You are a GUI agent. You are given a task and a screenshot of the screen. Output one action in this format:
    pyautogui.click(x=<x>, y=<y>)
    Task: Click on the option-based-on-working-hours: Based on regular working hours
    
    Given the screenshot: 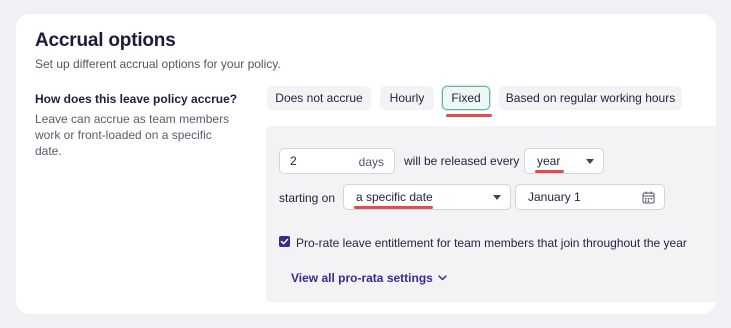 What is the action you would take?
    pyautogui.click(x=590, y=98)
    